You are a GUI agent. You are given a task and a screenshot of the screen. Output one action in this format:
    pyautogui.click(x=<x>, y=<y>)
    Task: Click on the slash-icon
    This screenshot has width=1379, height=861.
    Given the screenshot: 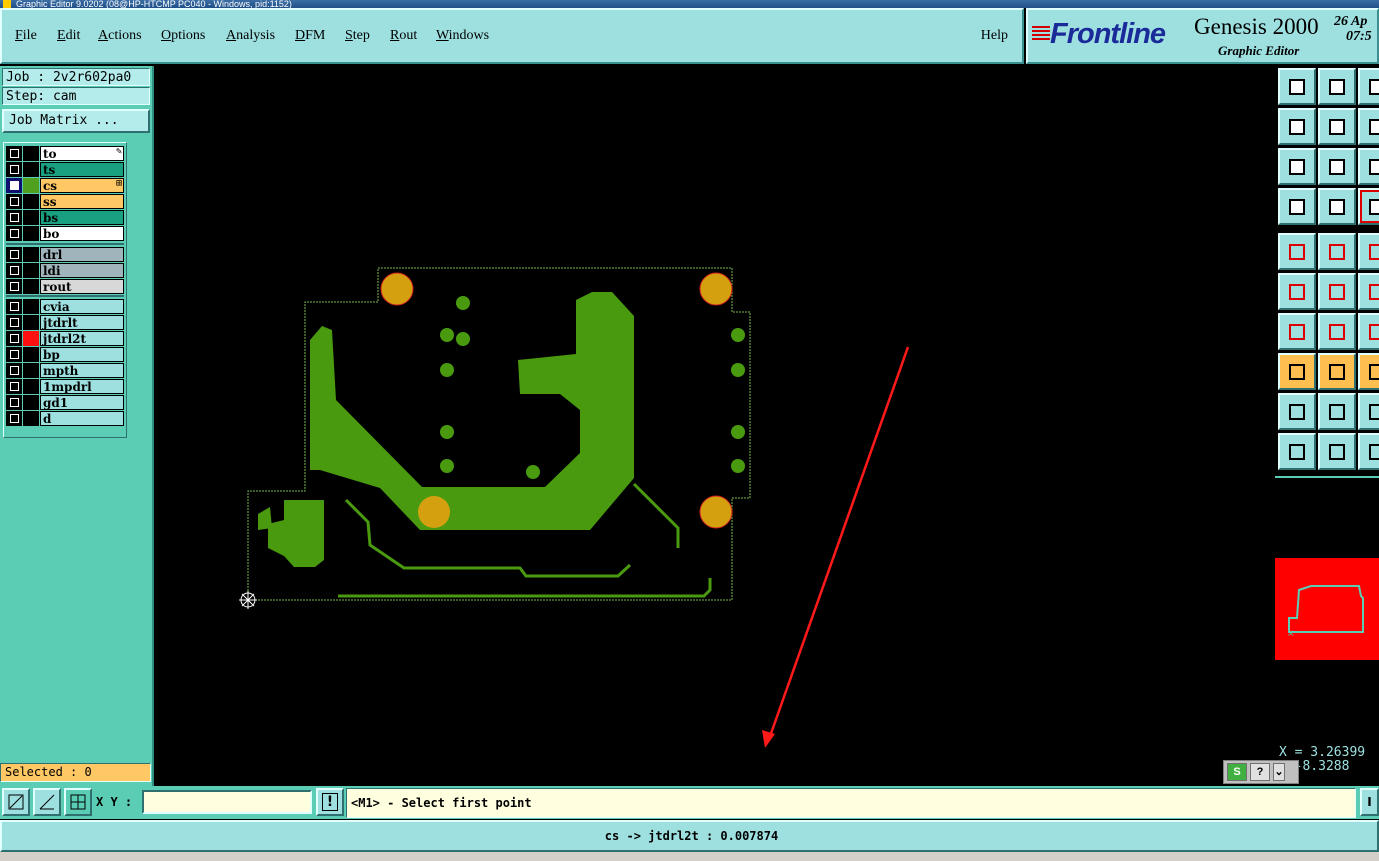 What is the action you would take?
    pyautogui.click(x=1337, y=331)
    